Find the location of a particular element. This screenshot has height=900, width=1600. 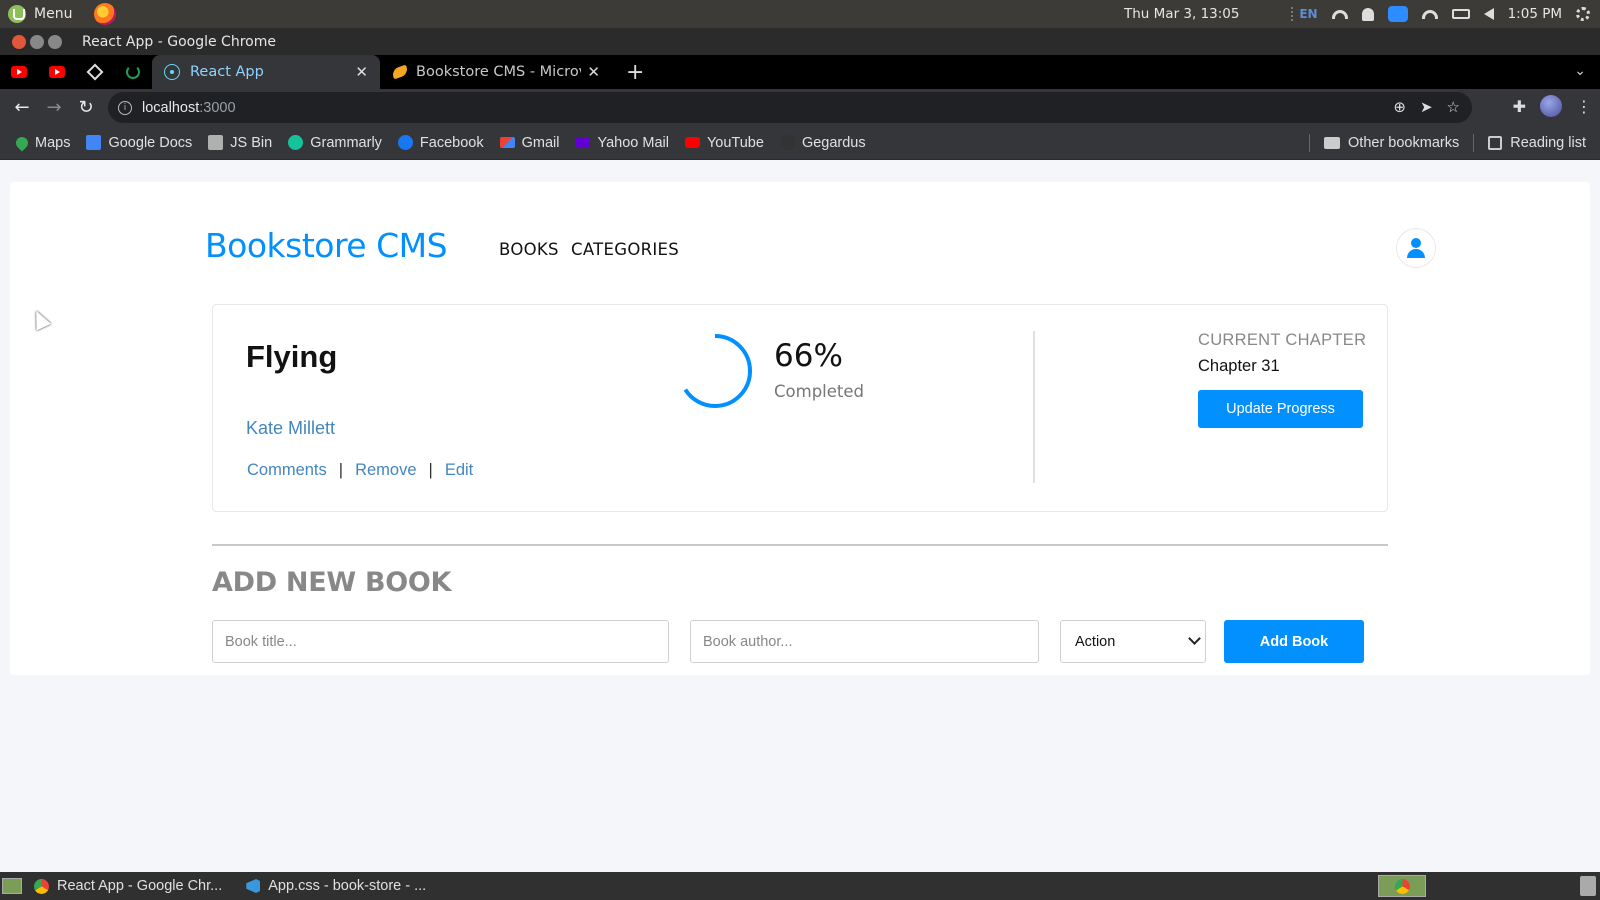

address-bar: i localhost :3000 ⊕ ➤ ☆ is located at coordinates (790, 107).